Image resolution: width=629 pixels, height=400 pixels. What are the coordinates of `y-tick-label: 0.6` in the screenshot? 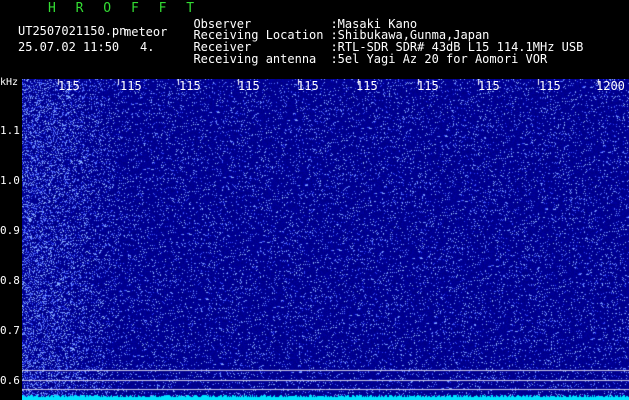 It's located at (10, 380).